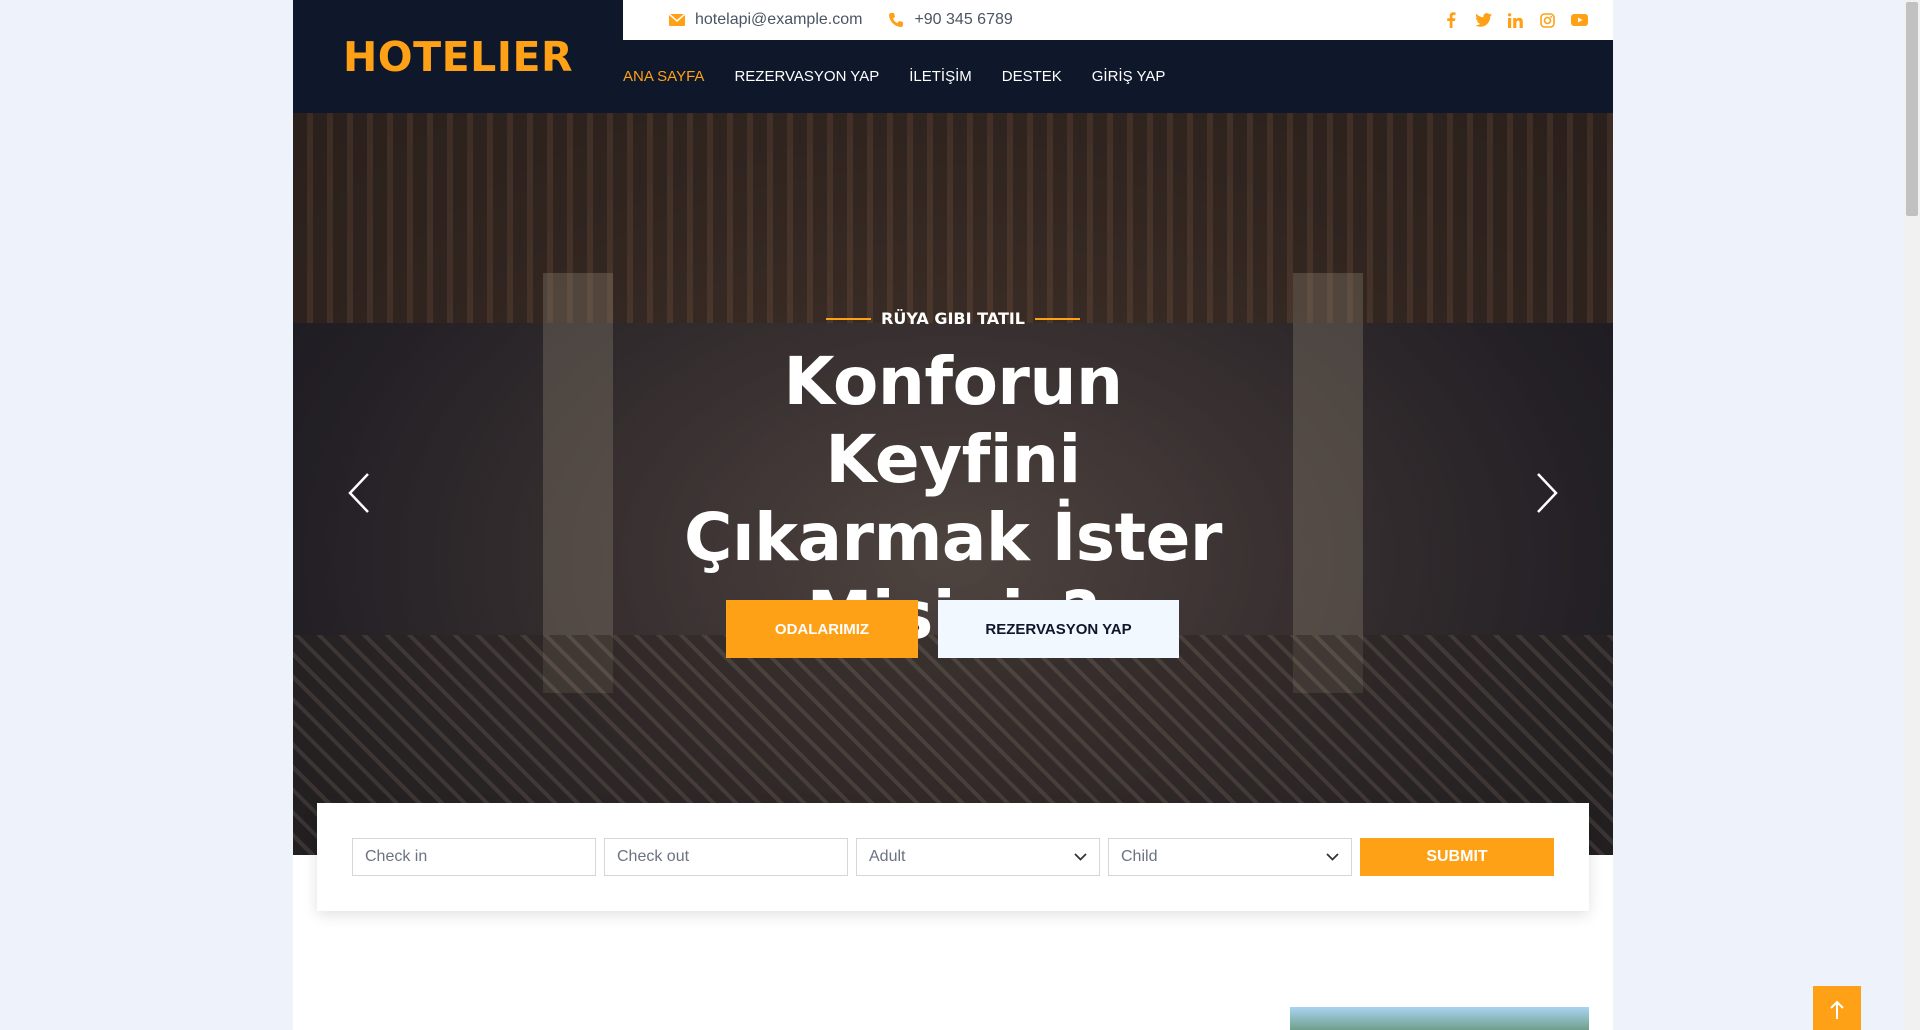  What do you see at coordinates (1451, 20) in the screenshot?
I see `facebook-icon` at bounding box center [1451, 20].